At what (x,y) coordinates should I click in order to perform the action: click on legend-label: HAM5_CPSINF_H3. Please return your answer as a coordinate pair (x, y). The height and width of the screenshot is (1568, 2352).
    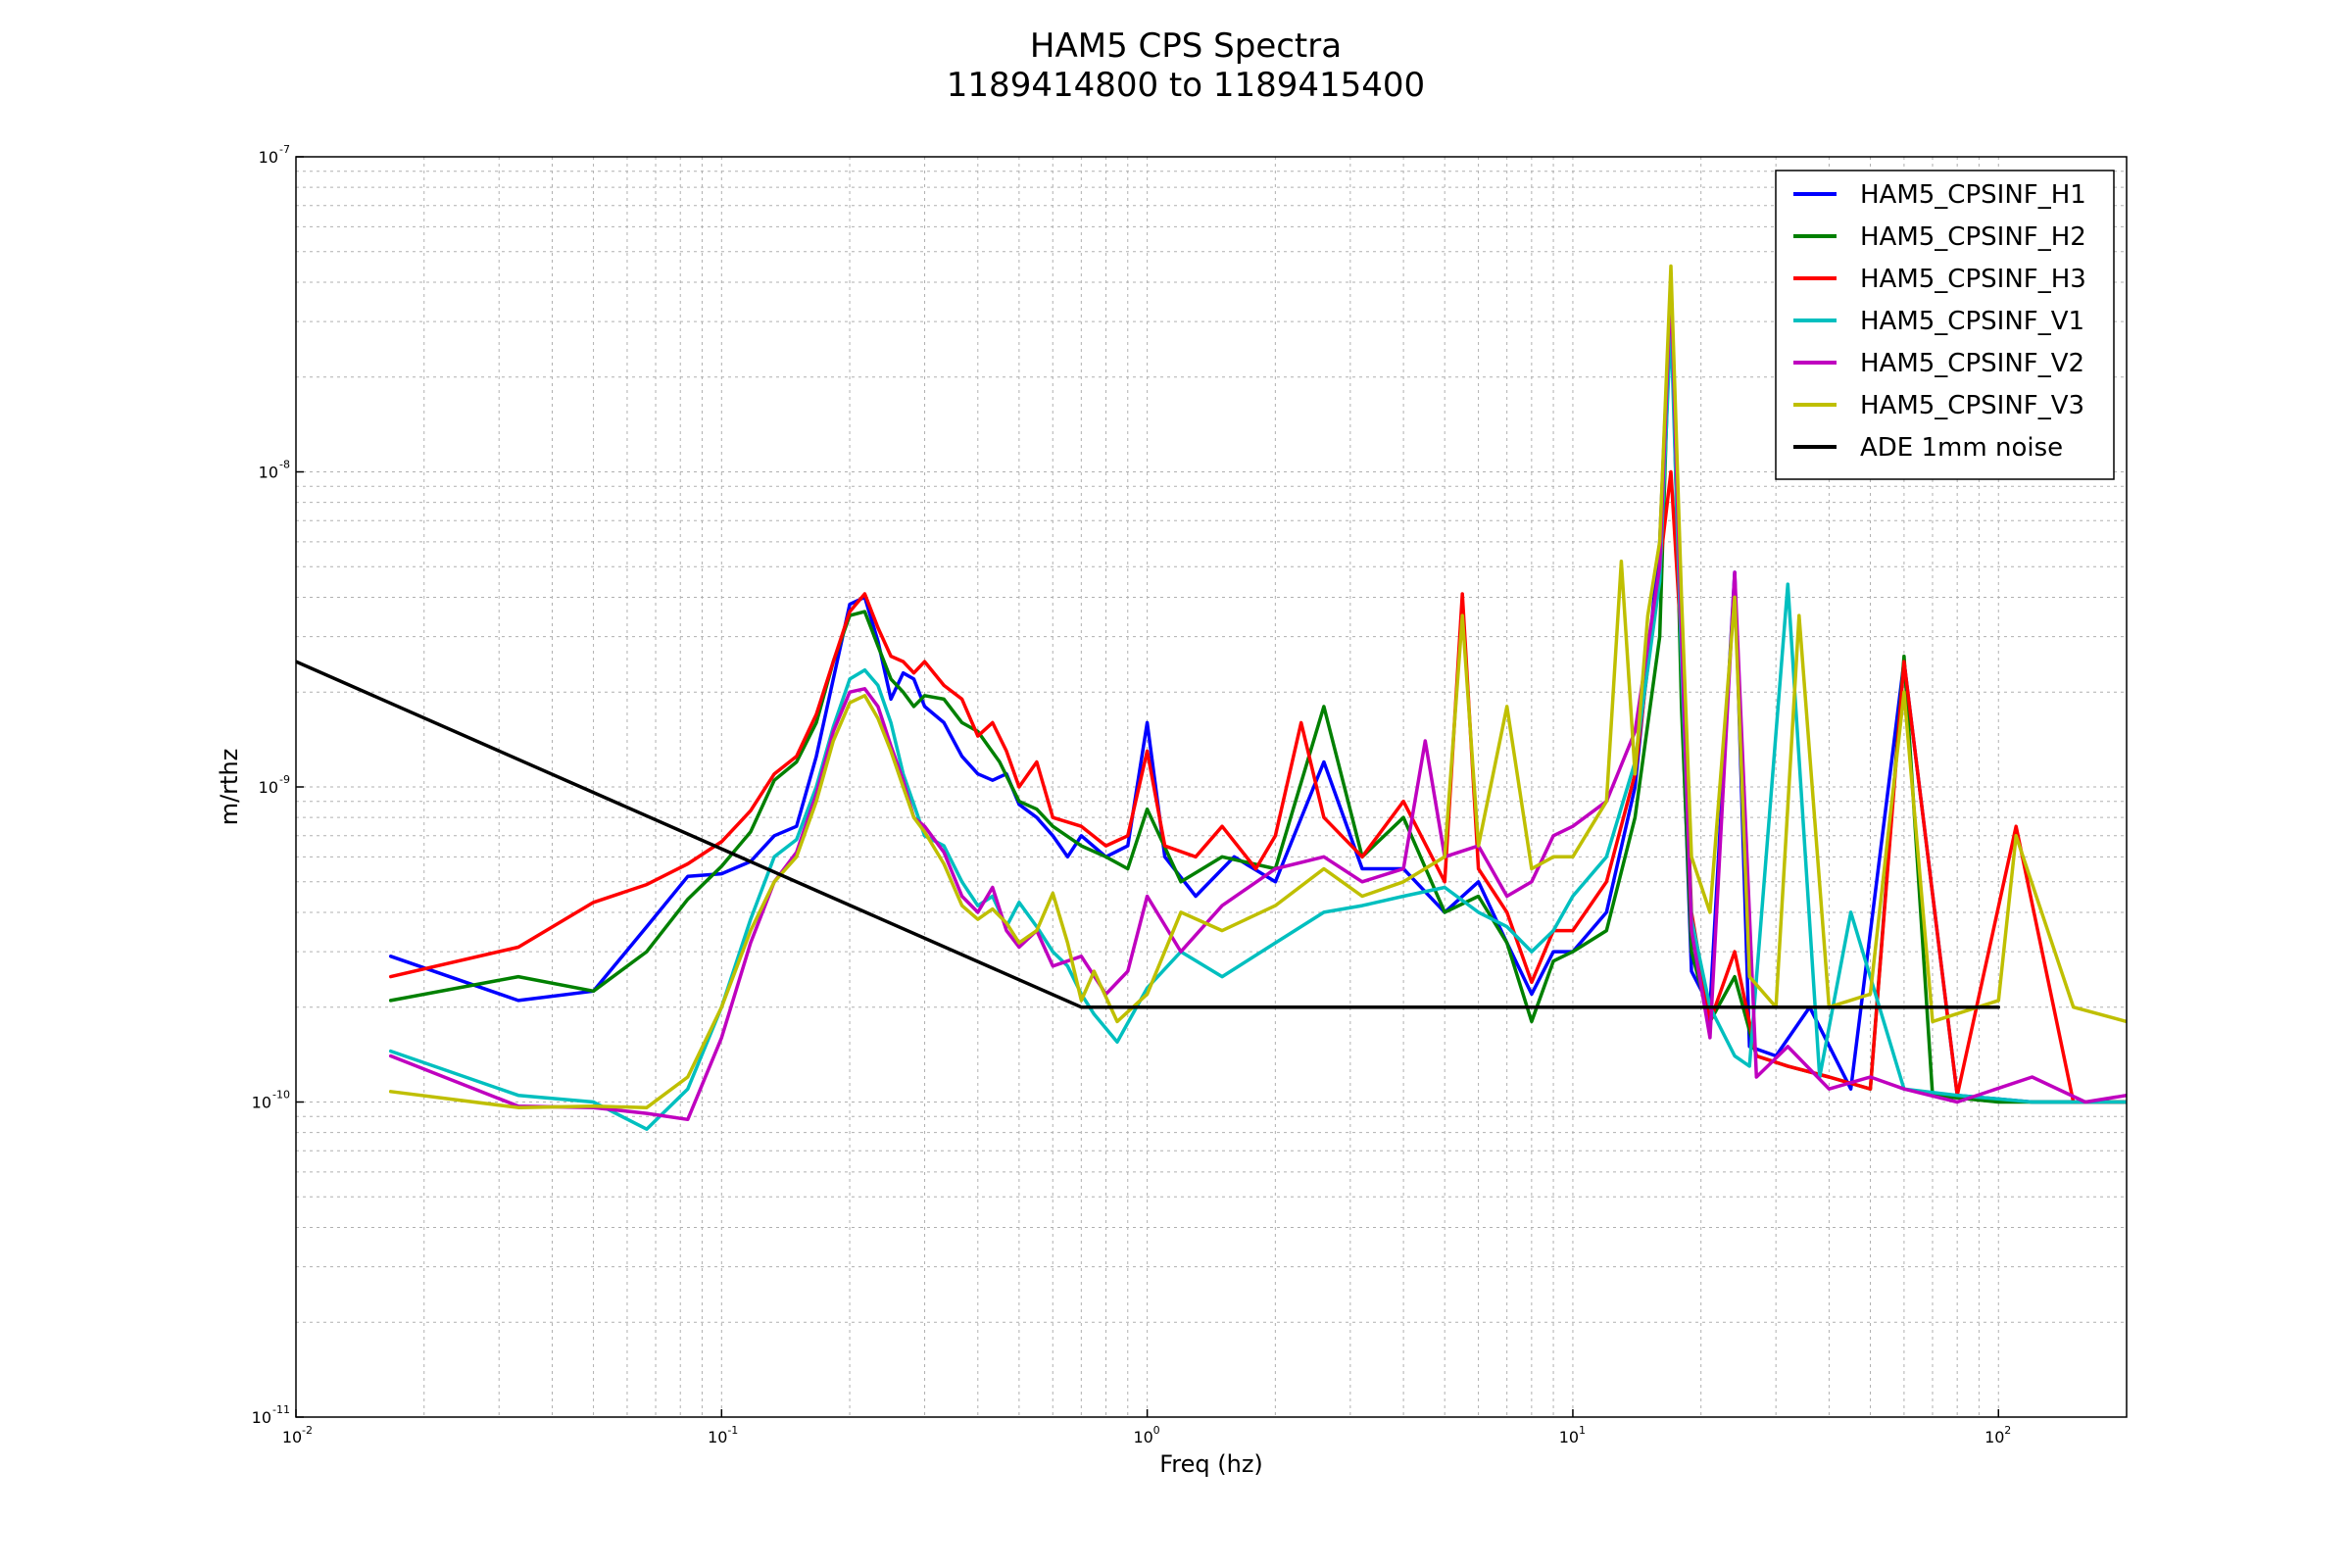
    Looking at the image, I should click on (1973, 279).